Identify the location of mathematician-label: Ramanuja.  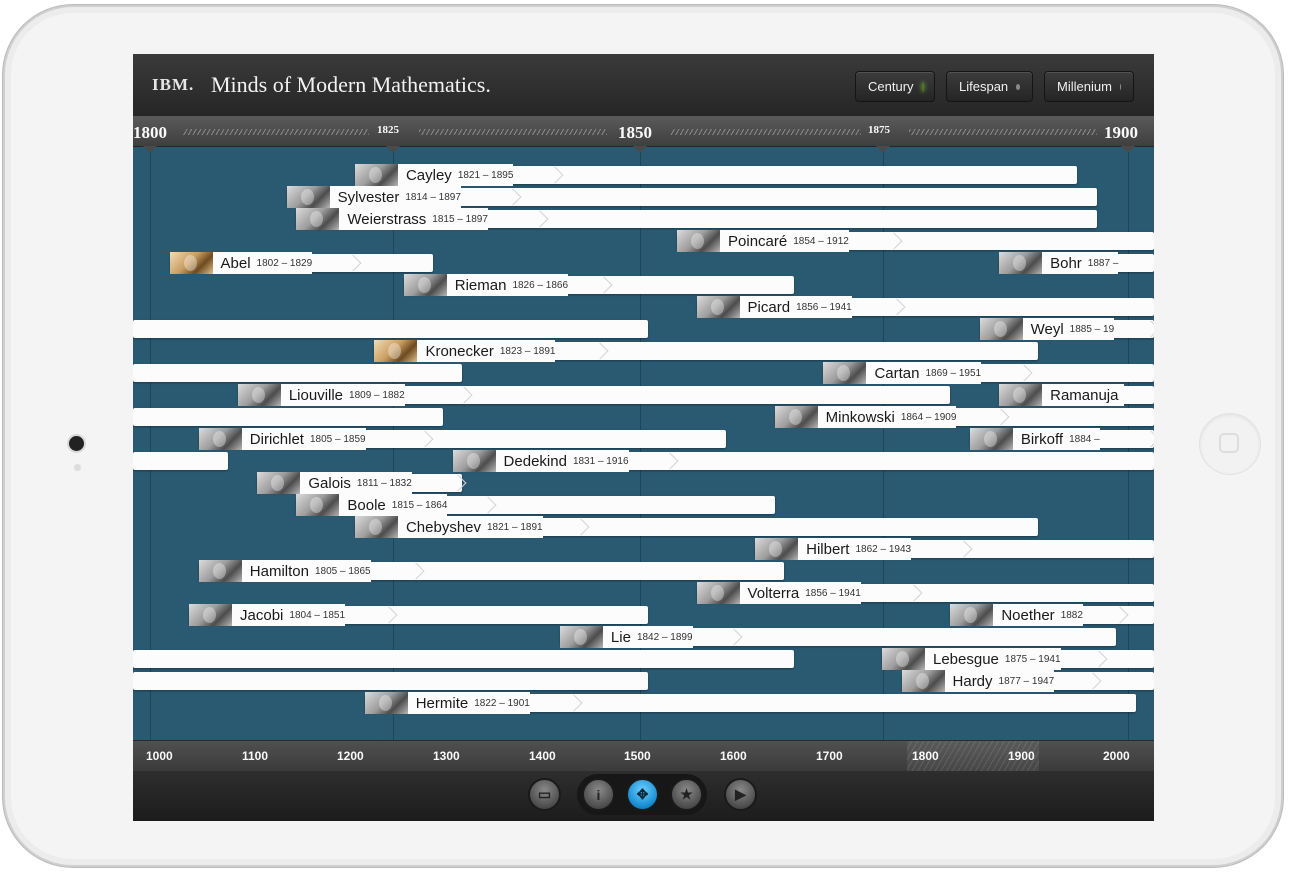
(1062, 395).